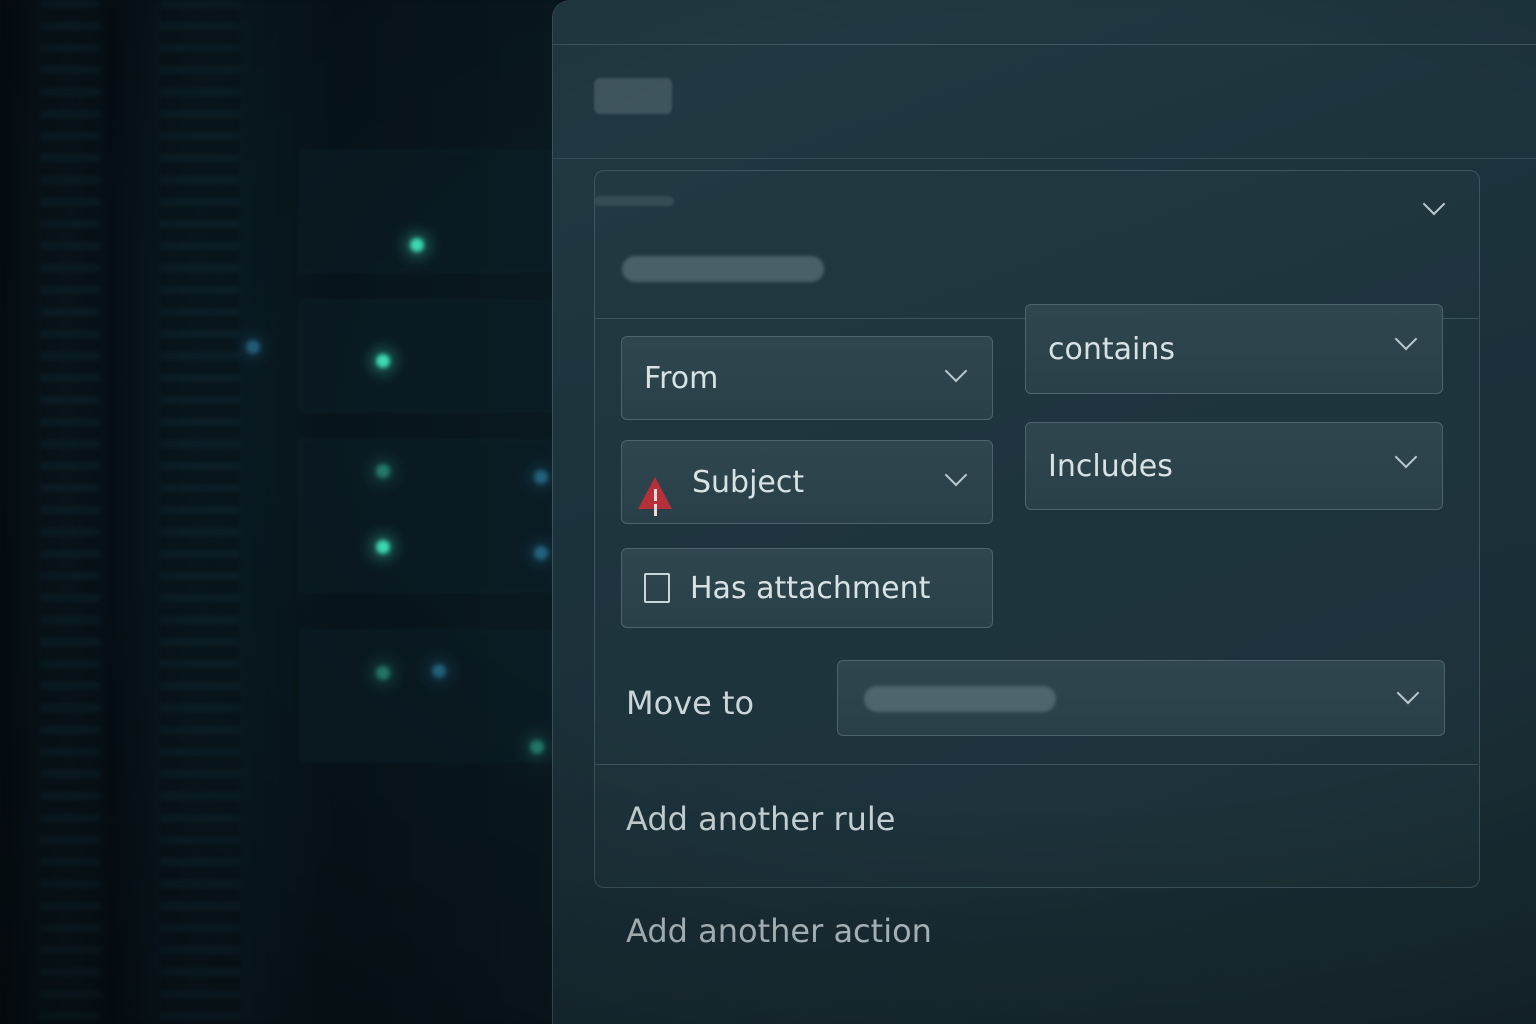  What do you see at coordinates (760, 819) in the screenshot?
I see `add-another-rule-link: Add another rule` at bounding box center [760, 819].